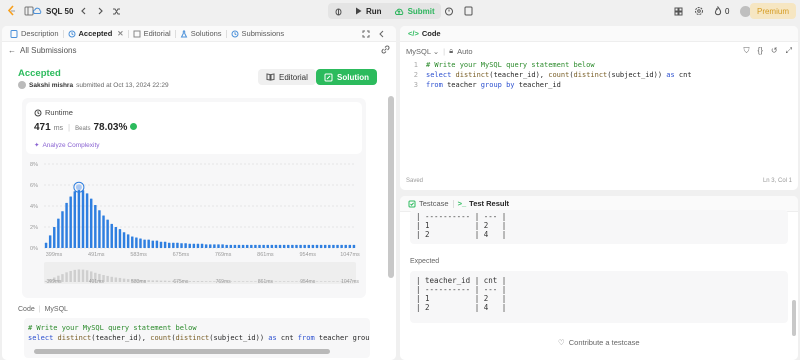 This screenshot has width=800, height=360. I want to click on link-icon, so click(385, 50).